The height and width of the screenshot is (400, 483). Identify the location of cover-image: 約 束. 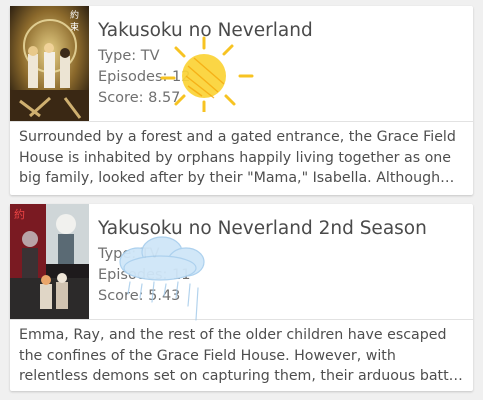
(49, 63).